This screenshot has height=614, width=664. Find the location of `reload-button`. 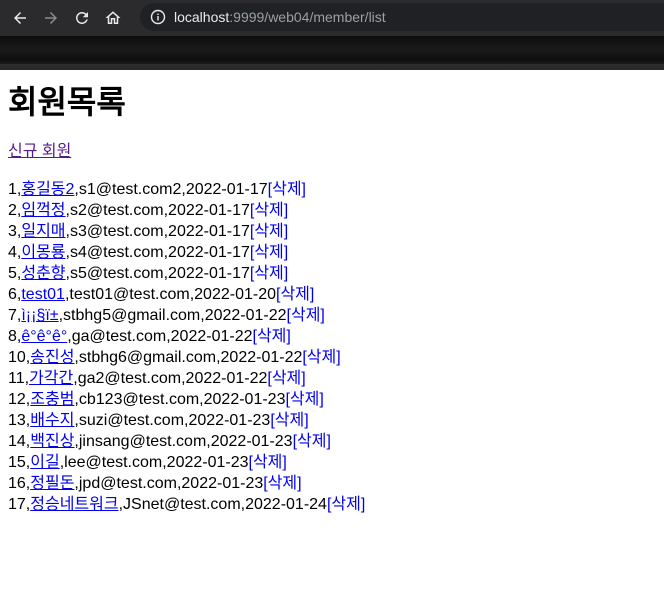

reload-button is located at coordinates (82, 18).